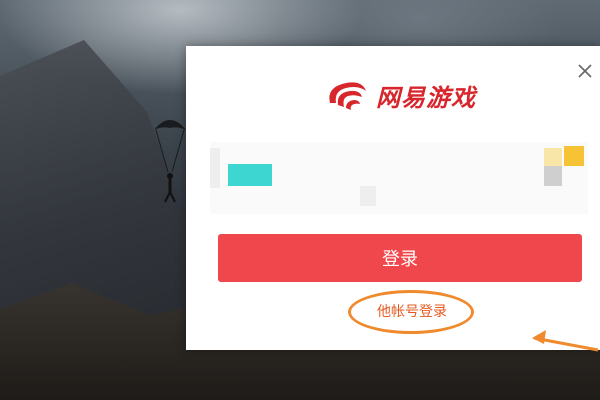 The width and height of the screenshot is (600, 400). I want to click on qr-code-area, so click(399, 178).